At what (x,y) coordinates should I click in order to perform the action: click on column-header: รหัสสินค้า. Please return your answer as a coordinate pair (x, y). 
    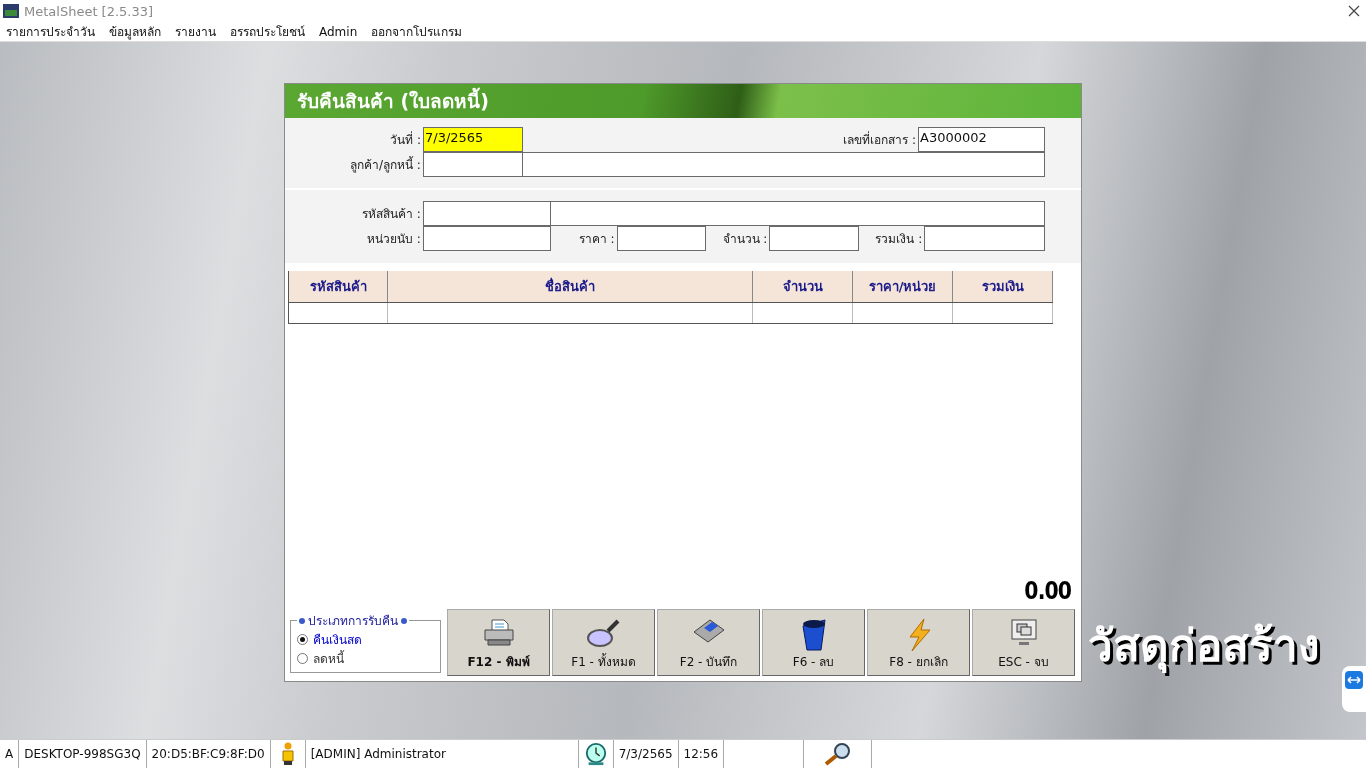
    Looking at the image, I should click on (338, 286).